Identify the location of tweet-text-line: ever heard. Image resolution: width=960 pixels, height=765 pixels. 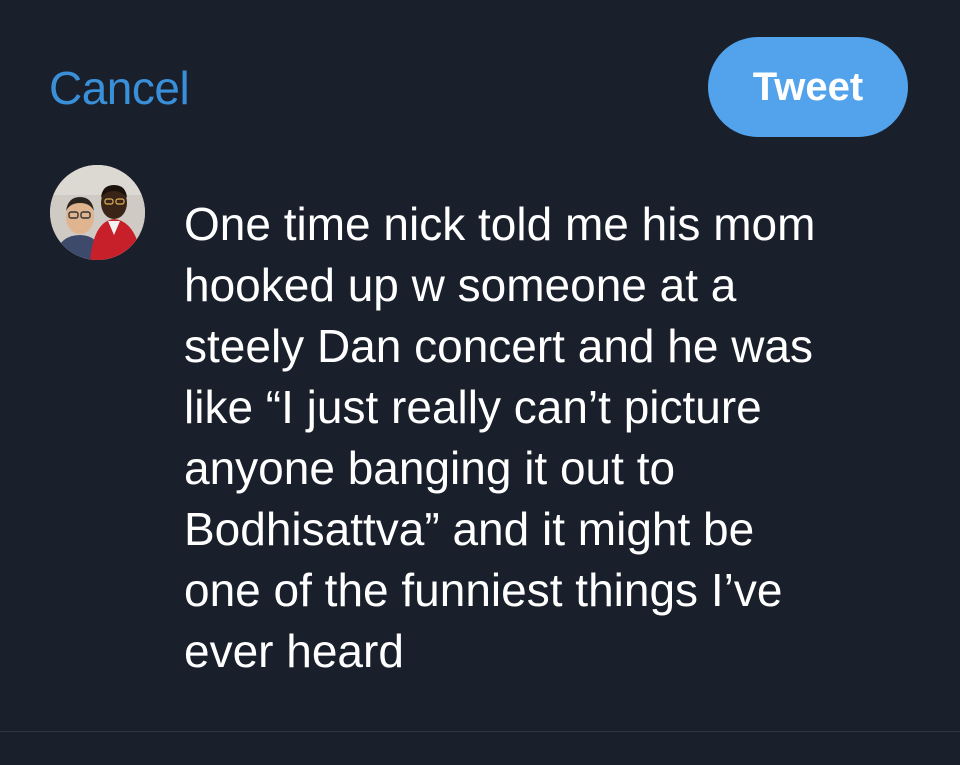
(294, 651).